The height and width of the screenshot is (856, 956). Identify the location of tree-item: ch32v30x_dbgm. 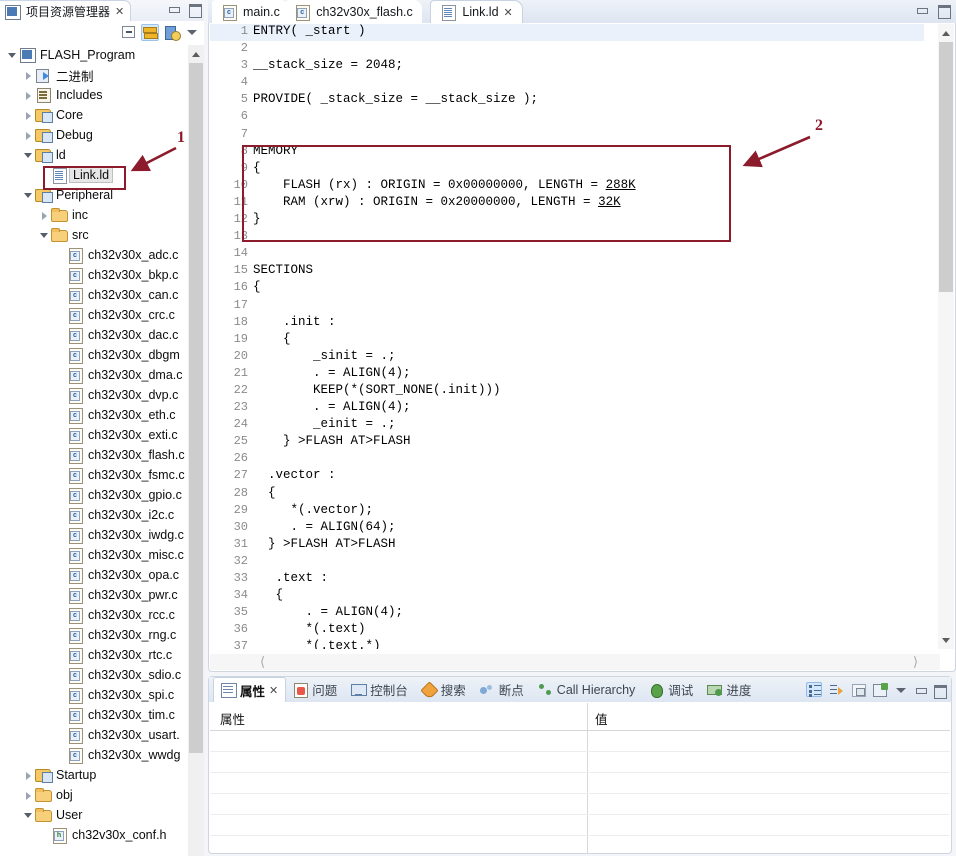
(102, 355).